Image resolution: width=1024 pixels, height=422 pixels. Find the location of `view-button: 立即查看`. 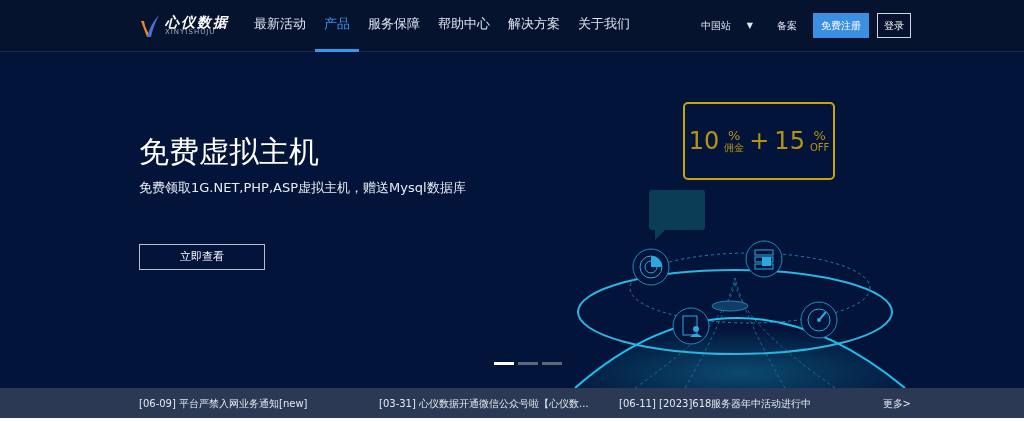

view-button: 立即查看 is located at coordinates (202, 256).